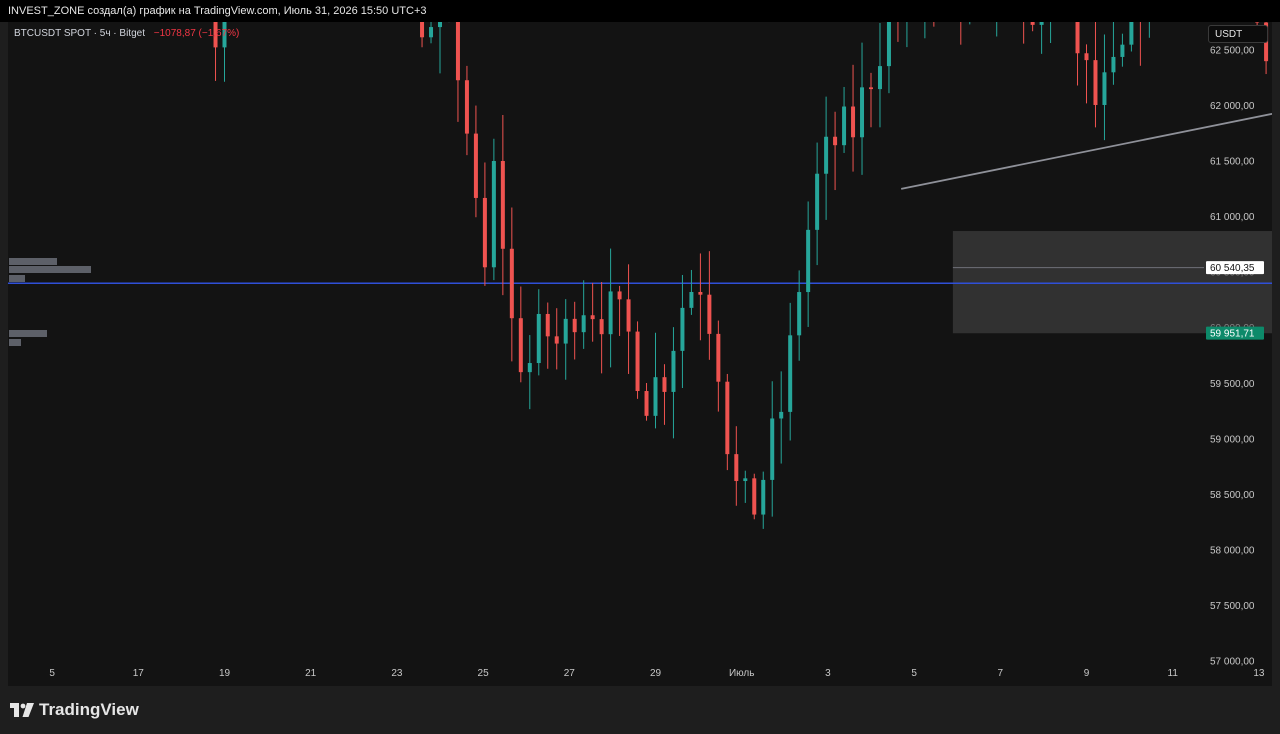 The width and height of the screenshot is (1280, 734). I want to click on x-tick-label: 9, so click(1087, 673).